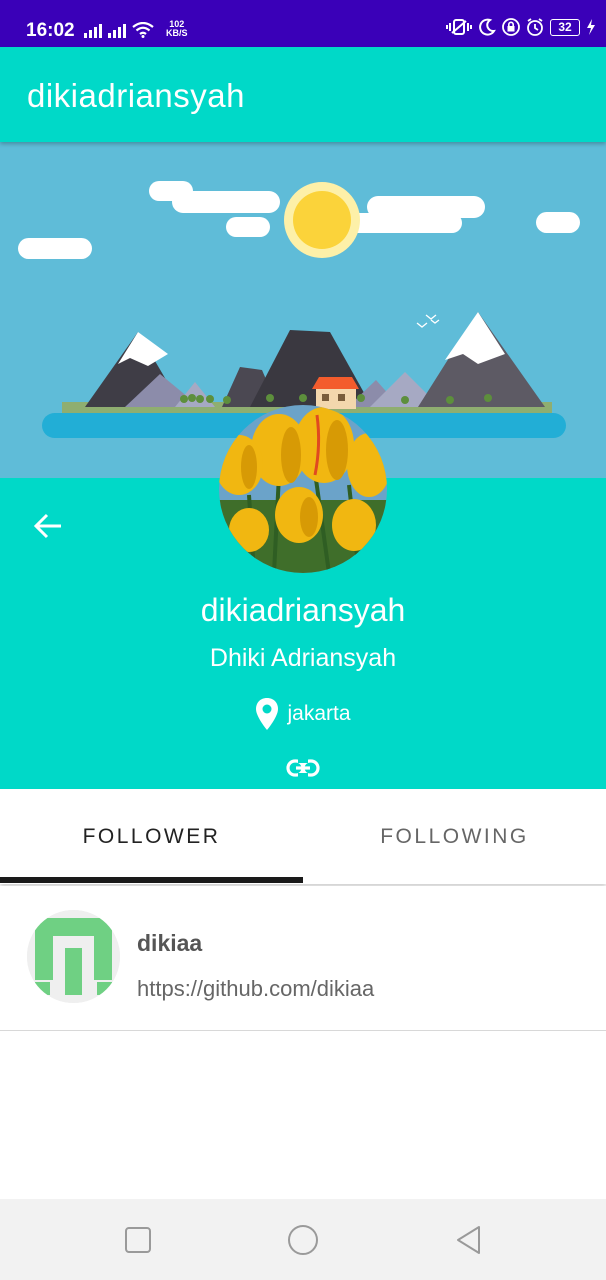 This screenshot has height=1280, width=606. What do you see at coordinates (565, 27) in the screenshot?
I see `battery-icon: 32` at bounding box center [565, 27].